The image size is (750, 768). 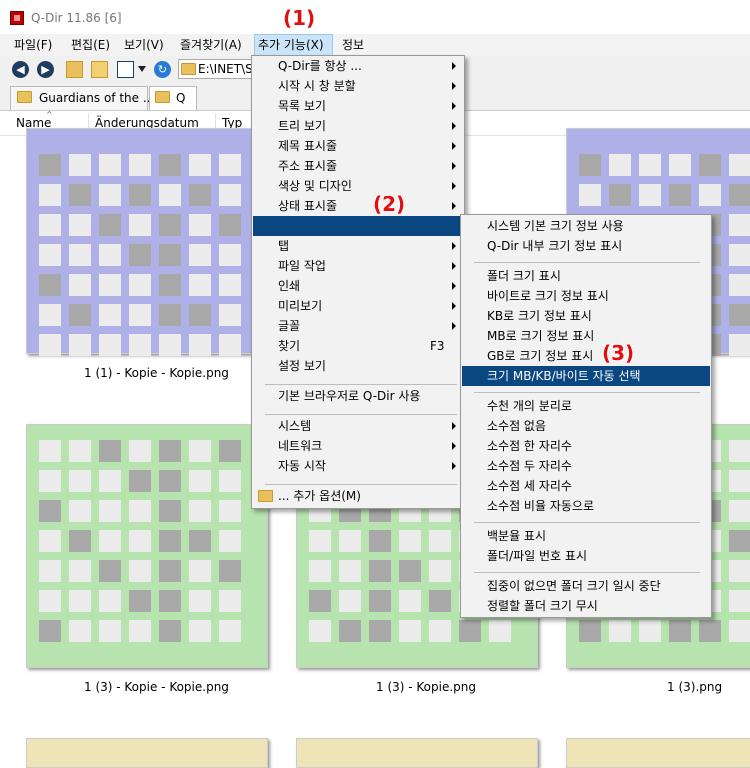 I want to click on submenu-item-size-unit-2: KB로 크기 정보 표시, so click(x=539, y=316).